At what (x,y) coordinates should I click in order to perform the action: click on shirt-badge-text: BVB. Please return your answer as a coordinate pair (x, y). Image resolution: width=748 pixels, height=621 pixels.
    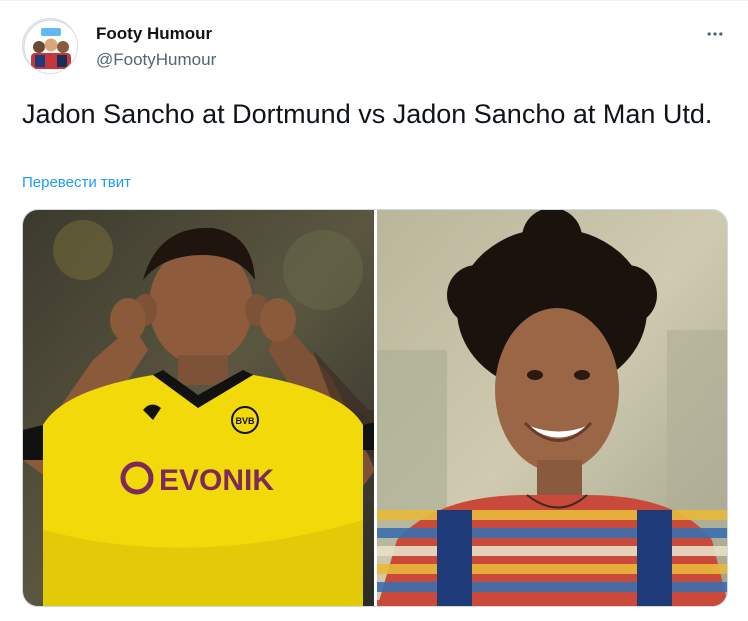
    Looking at the image, I should click on (245, 421).